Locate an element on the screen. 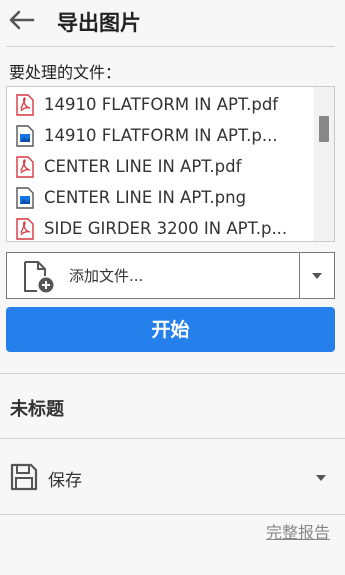 Image resolution: width=345 pixels, height=575 pixels. start-button: 开始 is located at coordinates (170, 329).